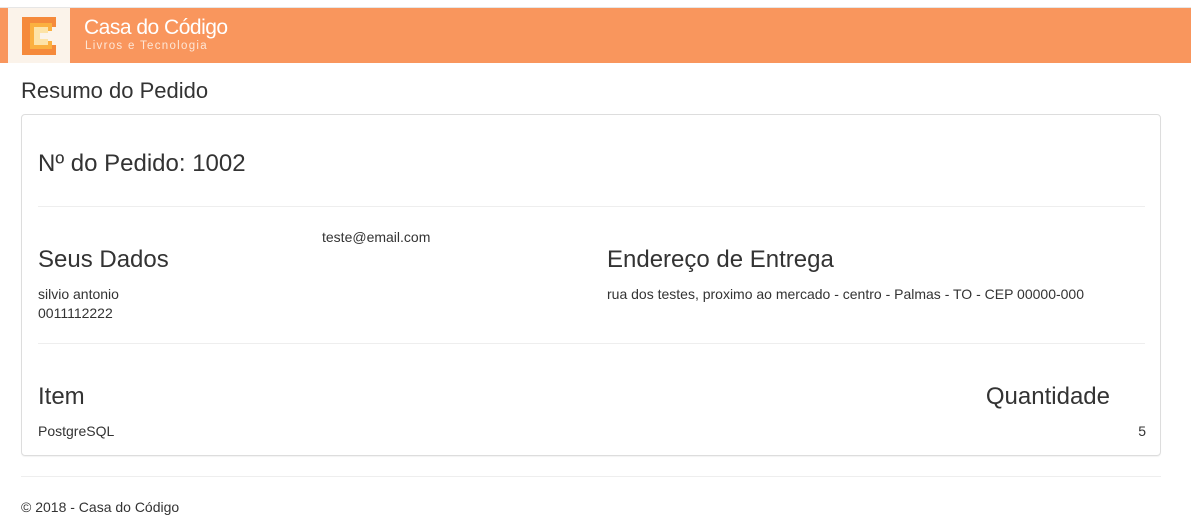  What do you see at coordinates (156, 28) in the screenshot?
I see `brand-name: Casa do Código` at bounding box center [156, 28].